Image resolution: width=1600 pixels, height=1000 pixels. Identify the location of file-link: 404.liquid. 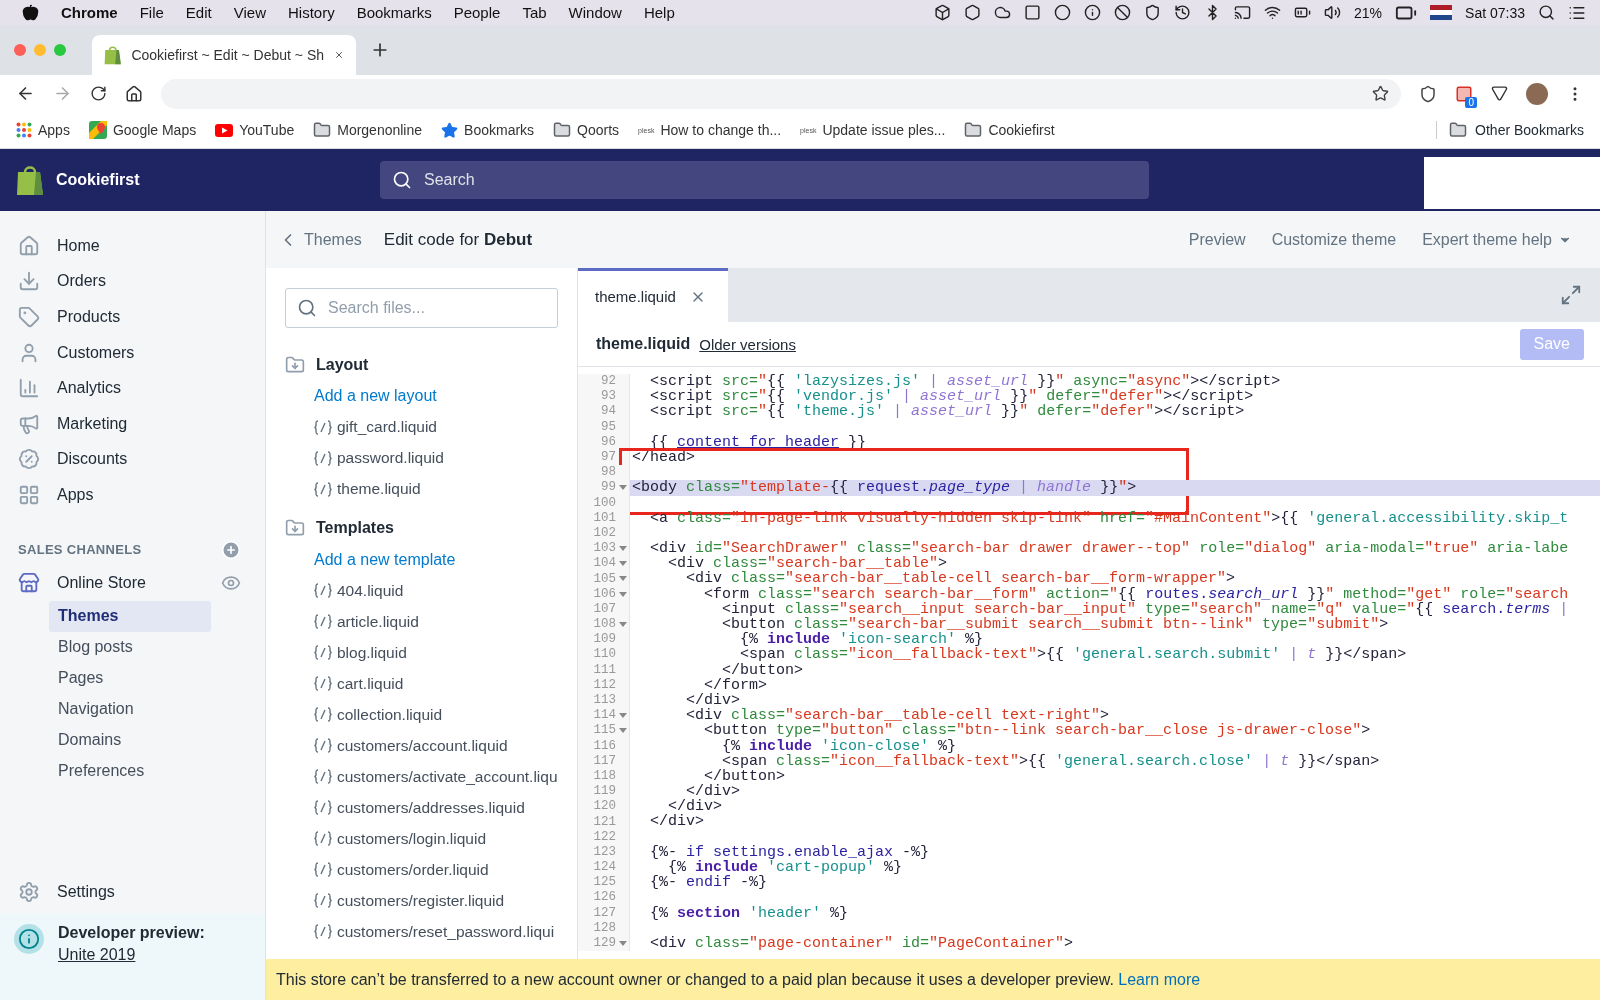
(370, 590).